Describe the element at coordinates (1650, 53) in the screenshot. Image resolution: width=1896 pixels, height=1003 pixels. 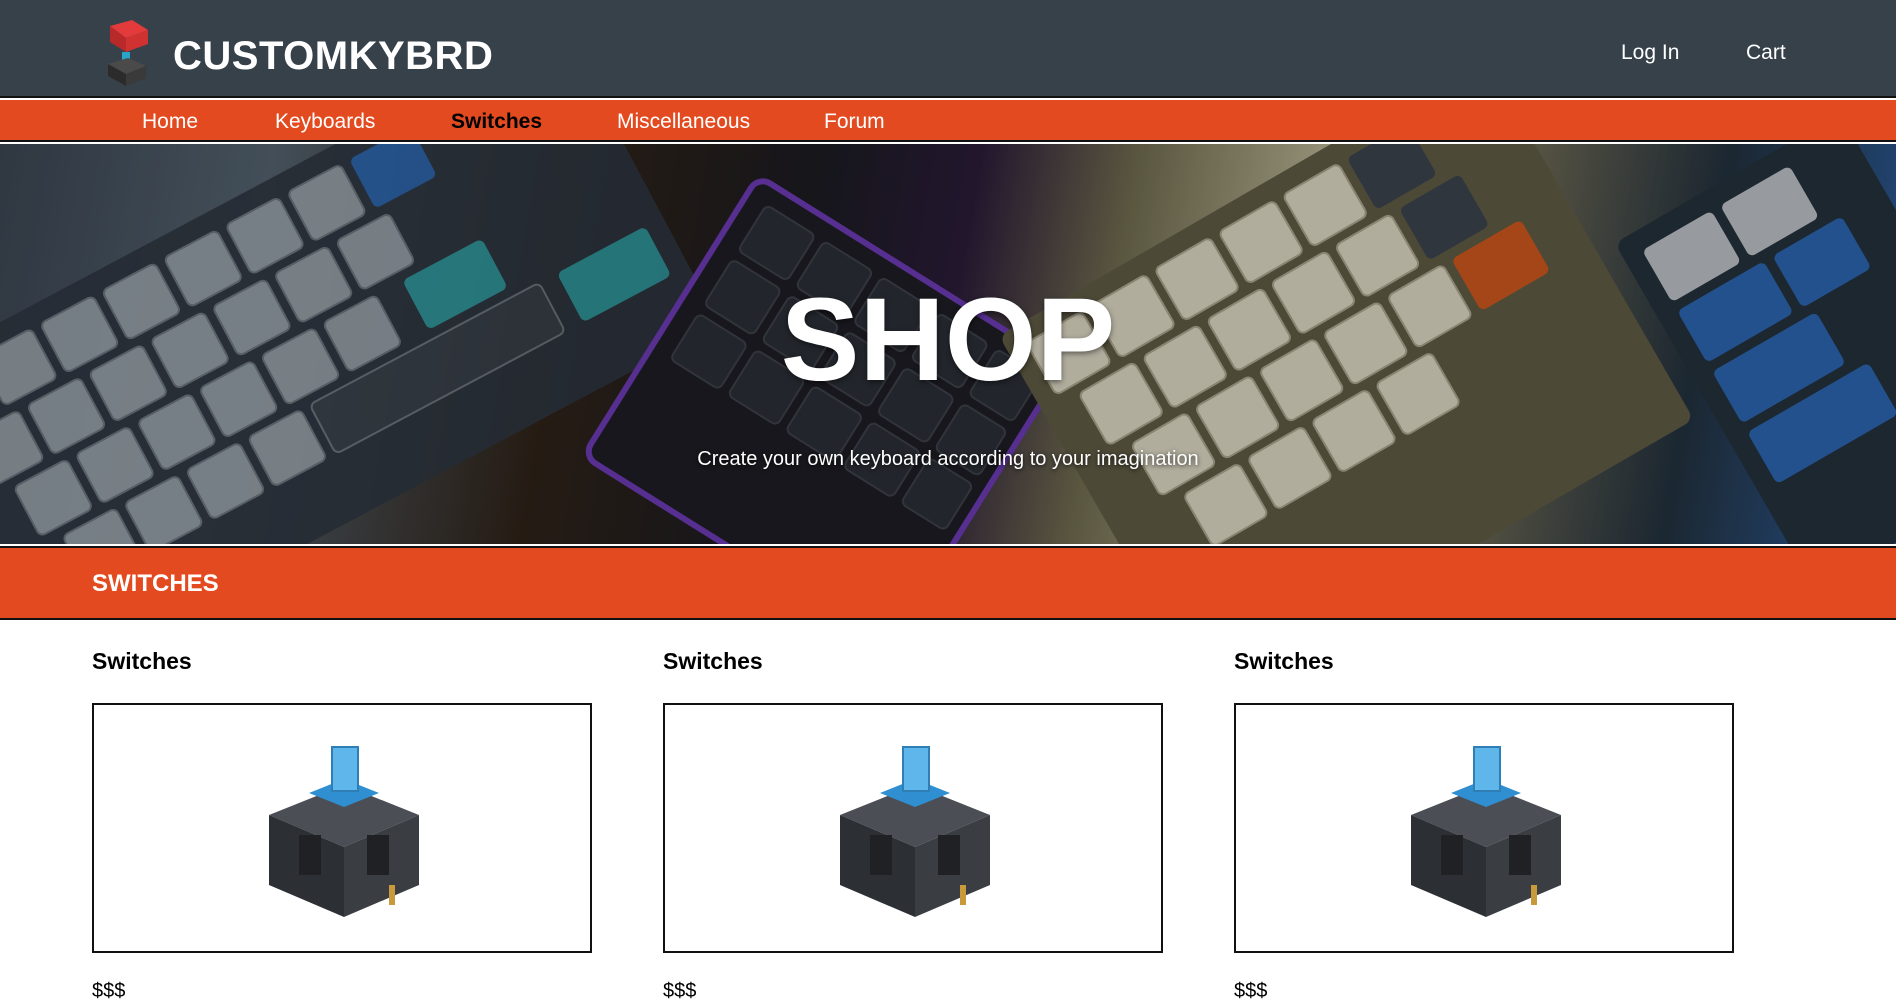
I see `login-link: Log In` at that location.